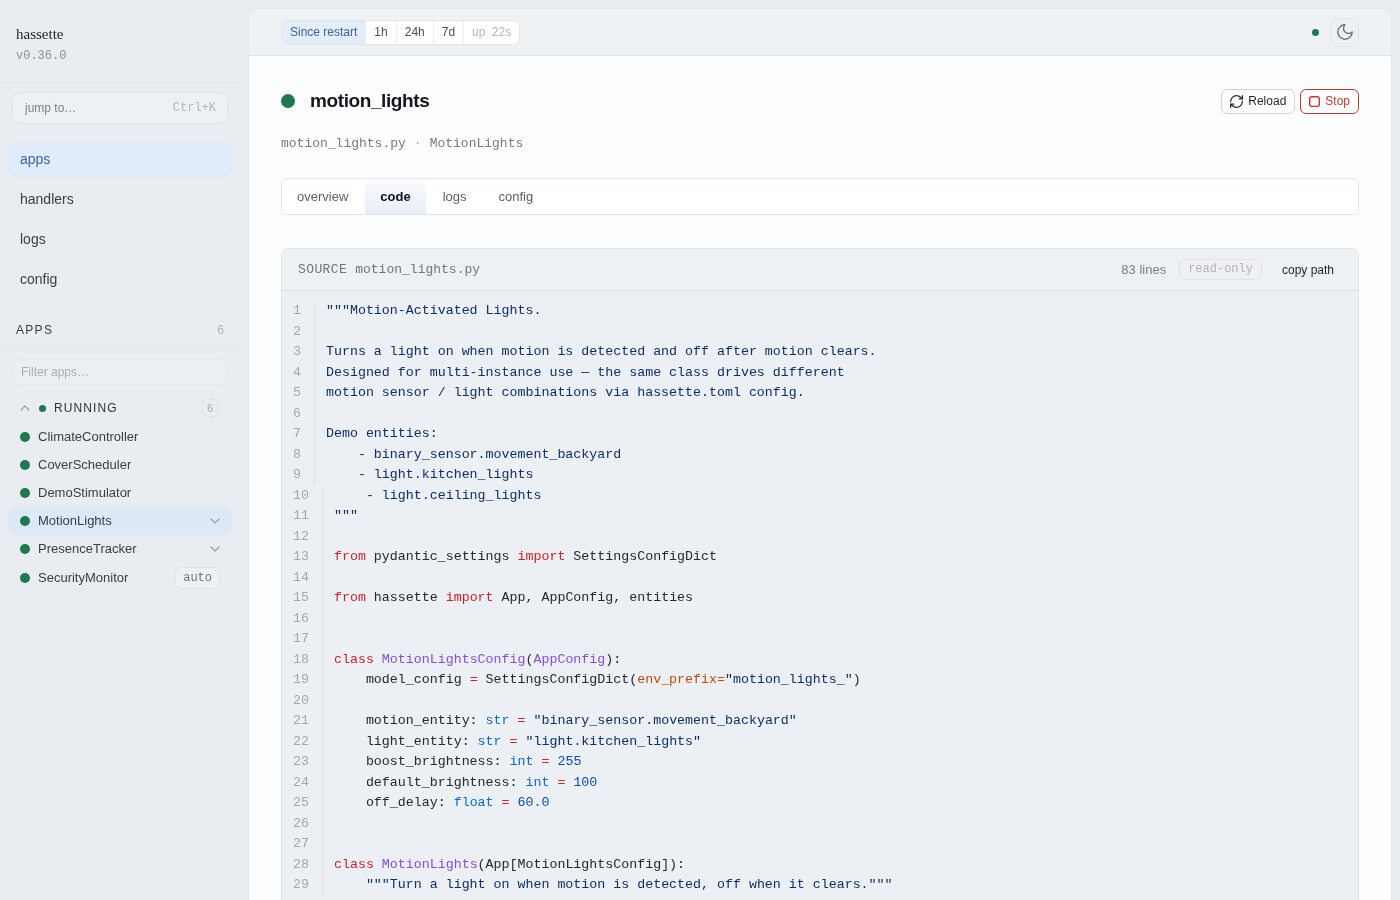 The width and height of the screenshot is (1400, 900). What do you see at coordinates (473, 762) in the screenshot?
I see `code-line: boost_brightness: int = 255` at bounding box center [473, 762].